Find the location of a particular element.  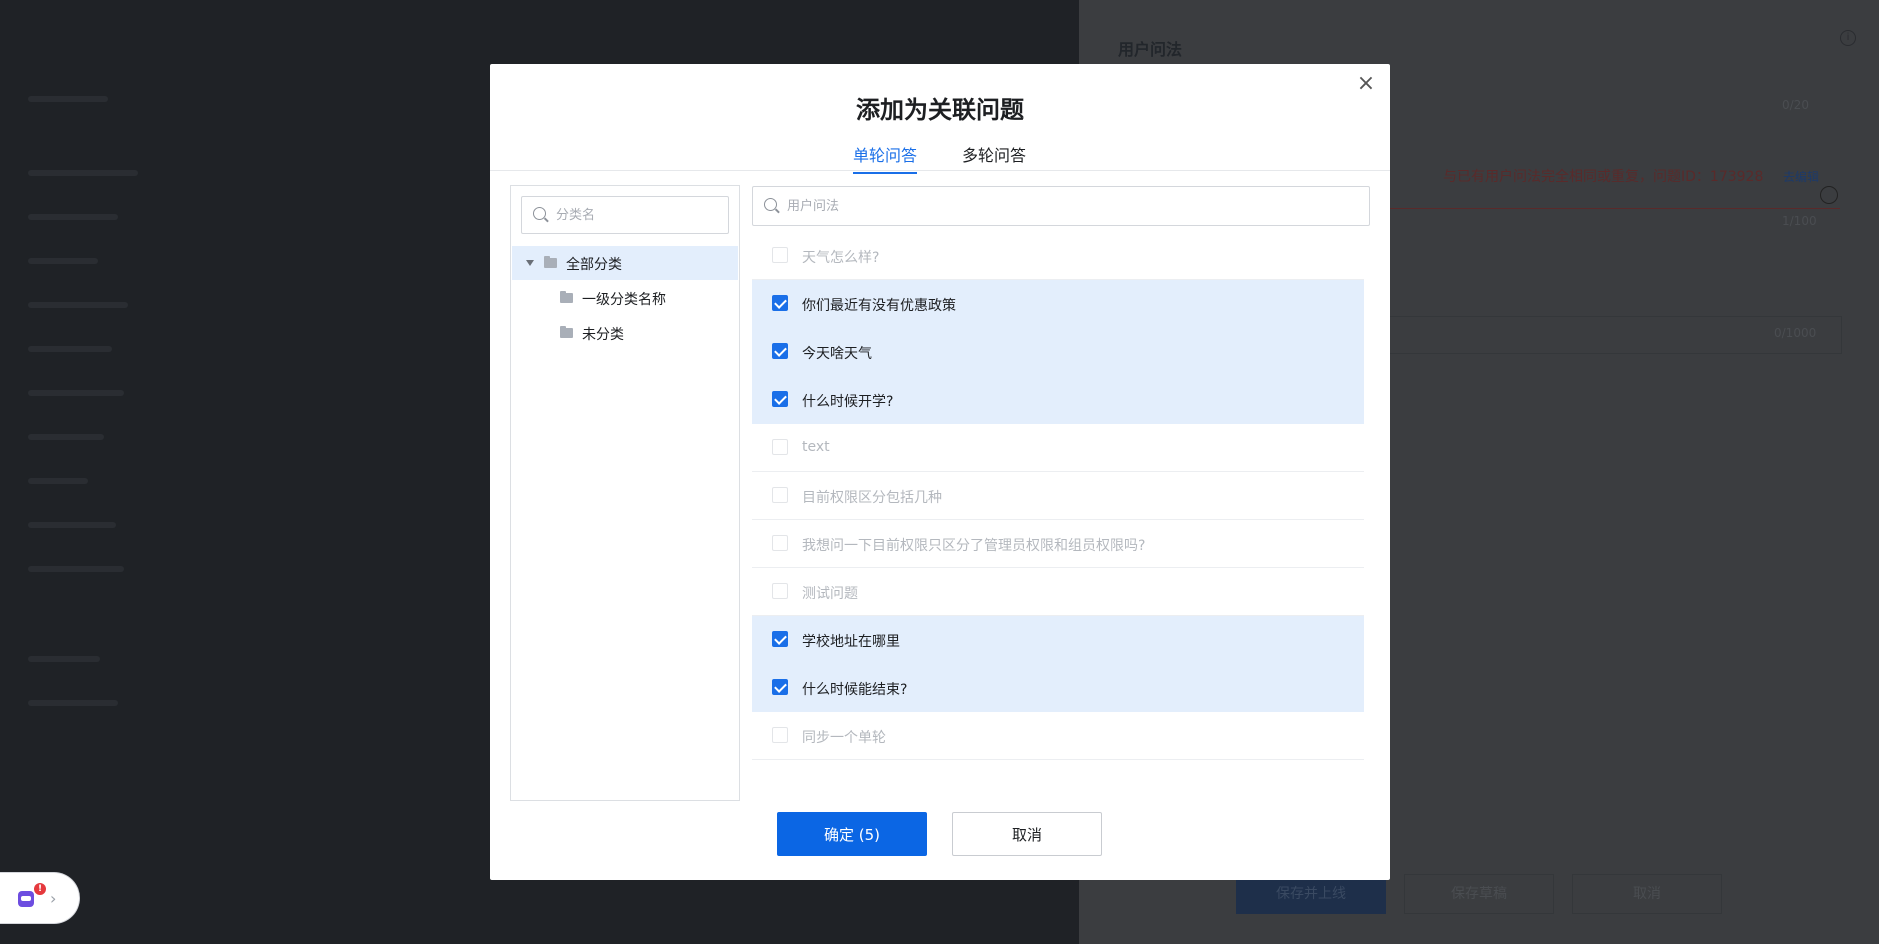

question-text: text is located at coordinates (816, 447).